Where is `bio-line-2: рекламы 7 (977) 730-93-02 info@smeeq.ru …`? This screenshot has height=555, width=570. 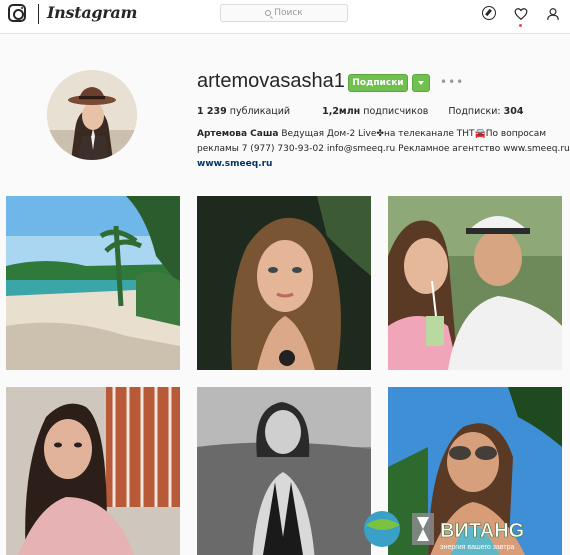 bio-line-2: рекламы 7 (977) 730-93-02 info@smeeq.ru … is located at coordinates (383, 149).